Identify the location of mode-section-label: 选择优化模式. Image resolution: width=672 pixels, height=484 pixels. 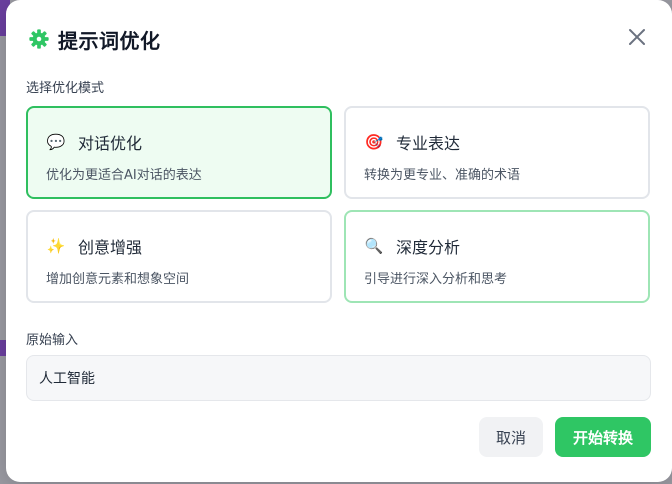
(65, 88).